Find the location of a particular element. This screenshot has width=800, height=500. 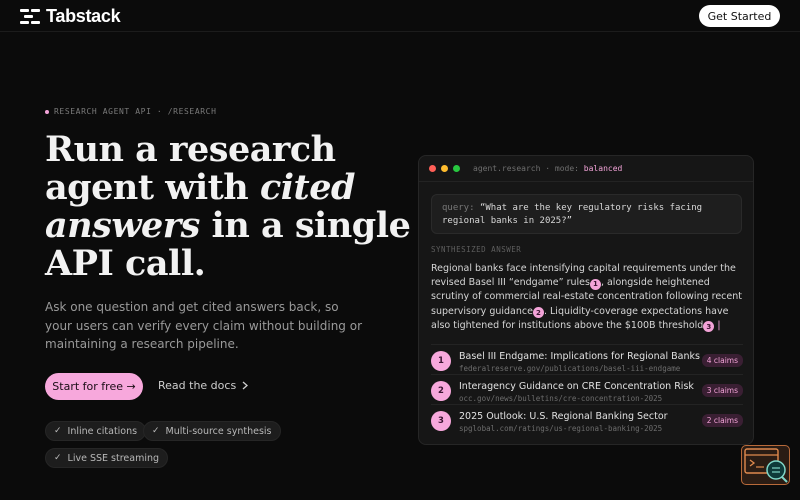

feature-label: Live SSE streaming is located at coordinates (113, 458).